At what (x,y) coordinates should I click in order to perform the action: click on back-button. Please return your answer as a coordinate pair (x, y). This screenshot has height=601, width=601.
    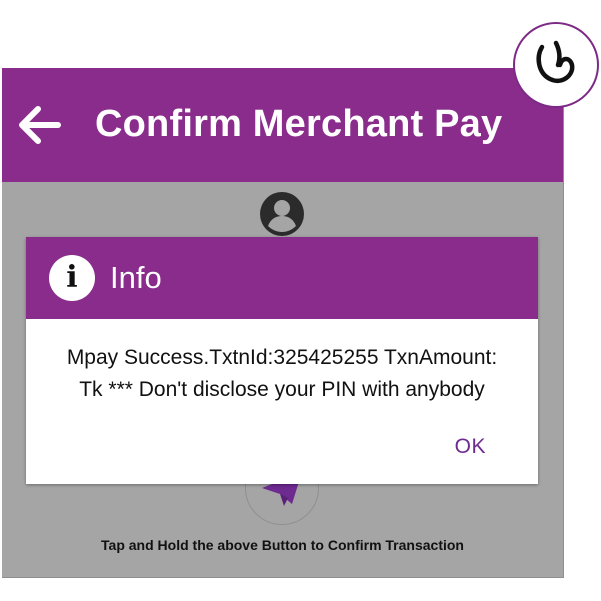
    Looking at the image, I should click on (40, 125).